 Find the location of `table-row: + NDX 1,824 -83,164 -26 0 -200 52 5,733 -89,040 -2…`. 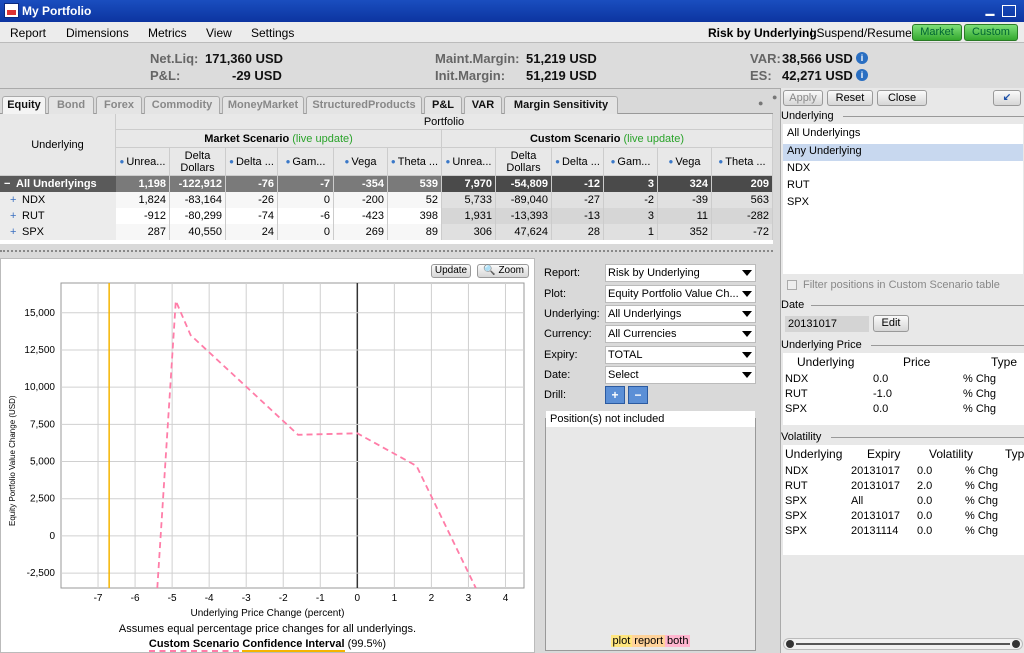

table-row: + NDX 1,824 -83,164 -26 0 -200 52 5,733 -89,040 -2… is located at coordinates (386, 200).